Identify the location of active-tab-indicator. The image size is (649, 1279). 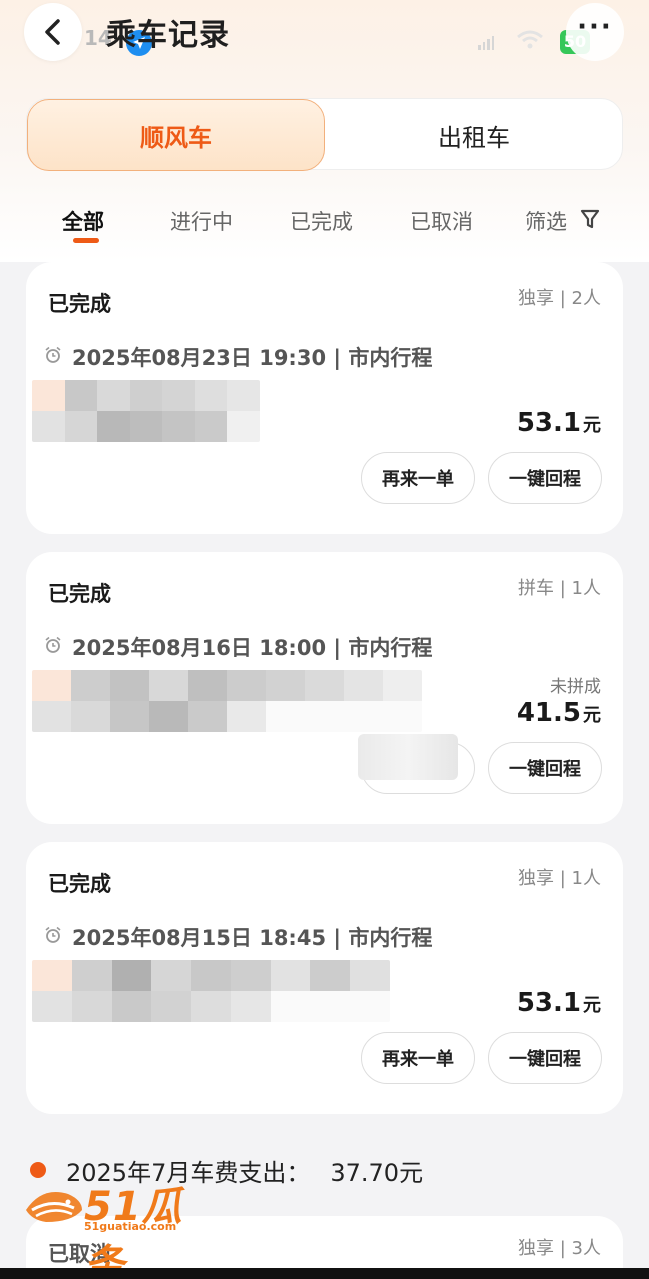
(86, 240).